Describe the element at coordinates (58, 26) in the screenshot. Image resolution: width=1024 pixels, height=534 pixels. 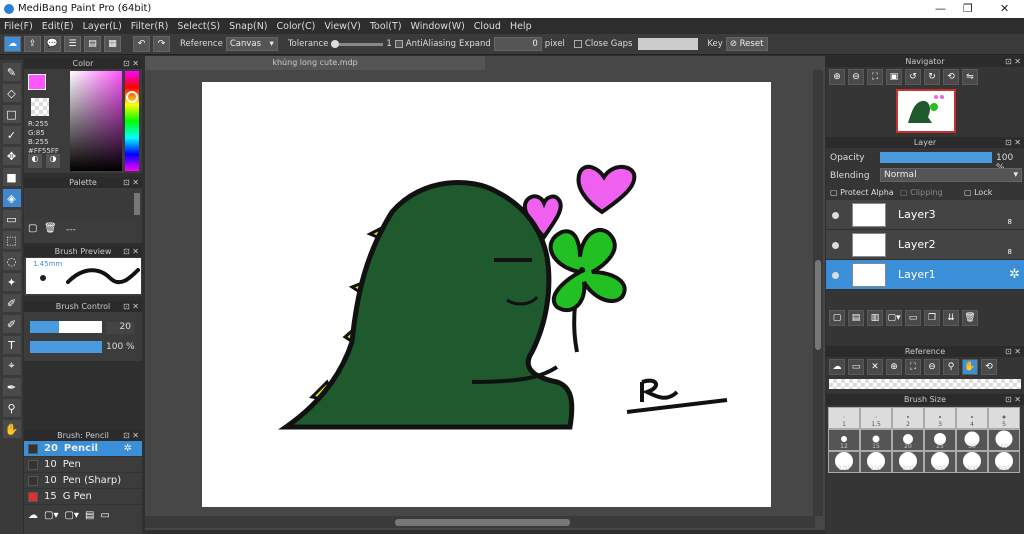
I see `menu-edit: Edit(E)` at that location.